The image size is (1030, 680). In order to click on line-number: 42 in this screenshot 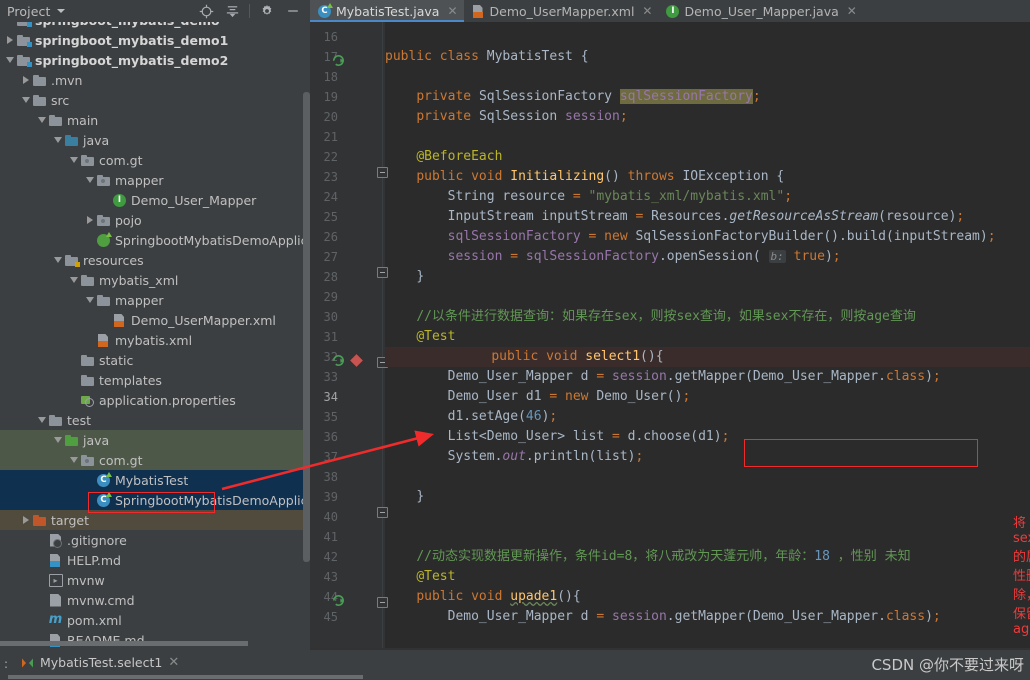, I will do `click(347, 557)`.